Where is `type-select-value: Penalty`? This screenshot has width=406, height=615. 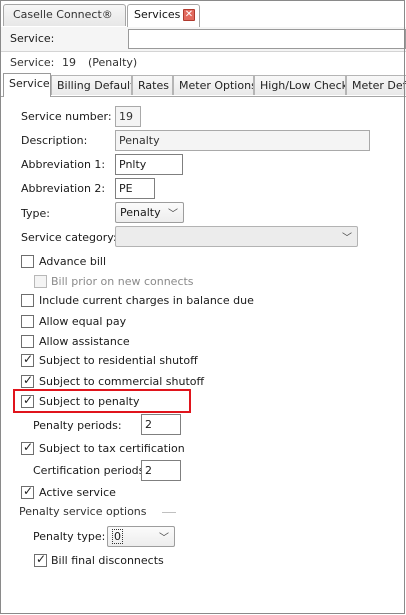 type-select-value: Penalty is located at coordinates (140, 212).